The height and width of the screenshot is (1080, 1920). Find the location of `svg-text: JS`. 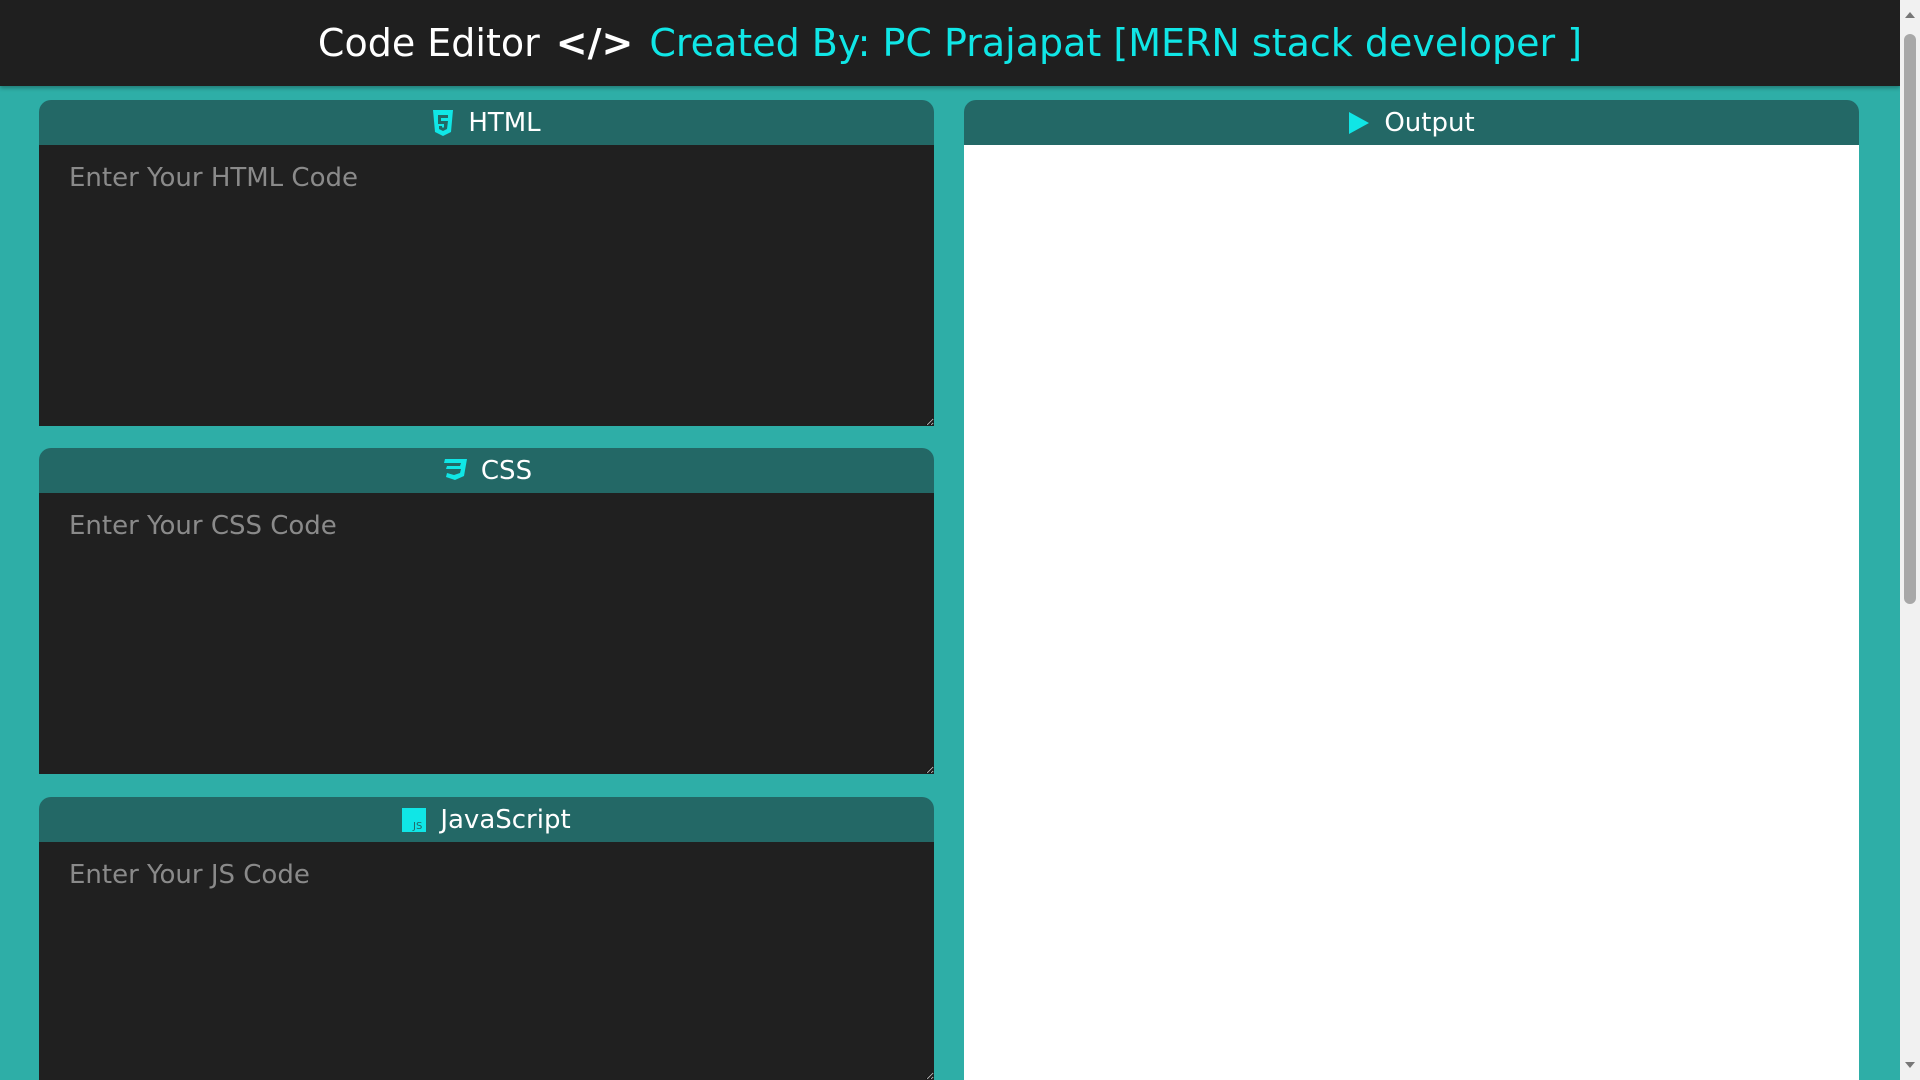

svg-text: JS is located at coordinates (417, 826).